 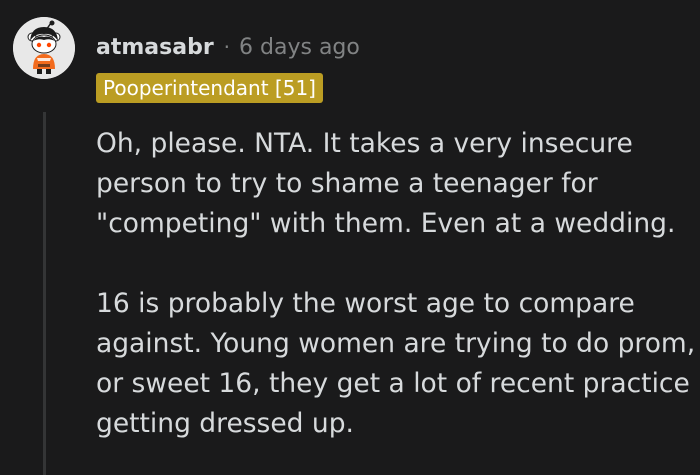 I want to click on snoo-avatar-icon, so click(x=44, y=48).